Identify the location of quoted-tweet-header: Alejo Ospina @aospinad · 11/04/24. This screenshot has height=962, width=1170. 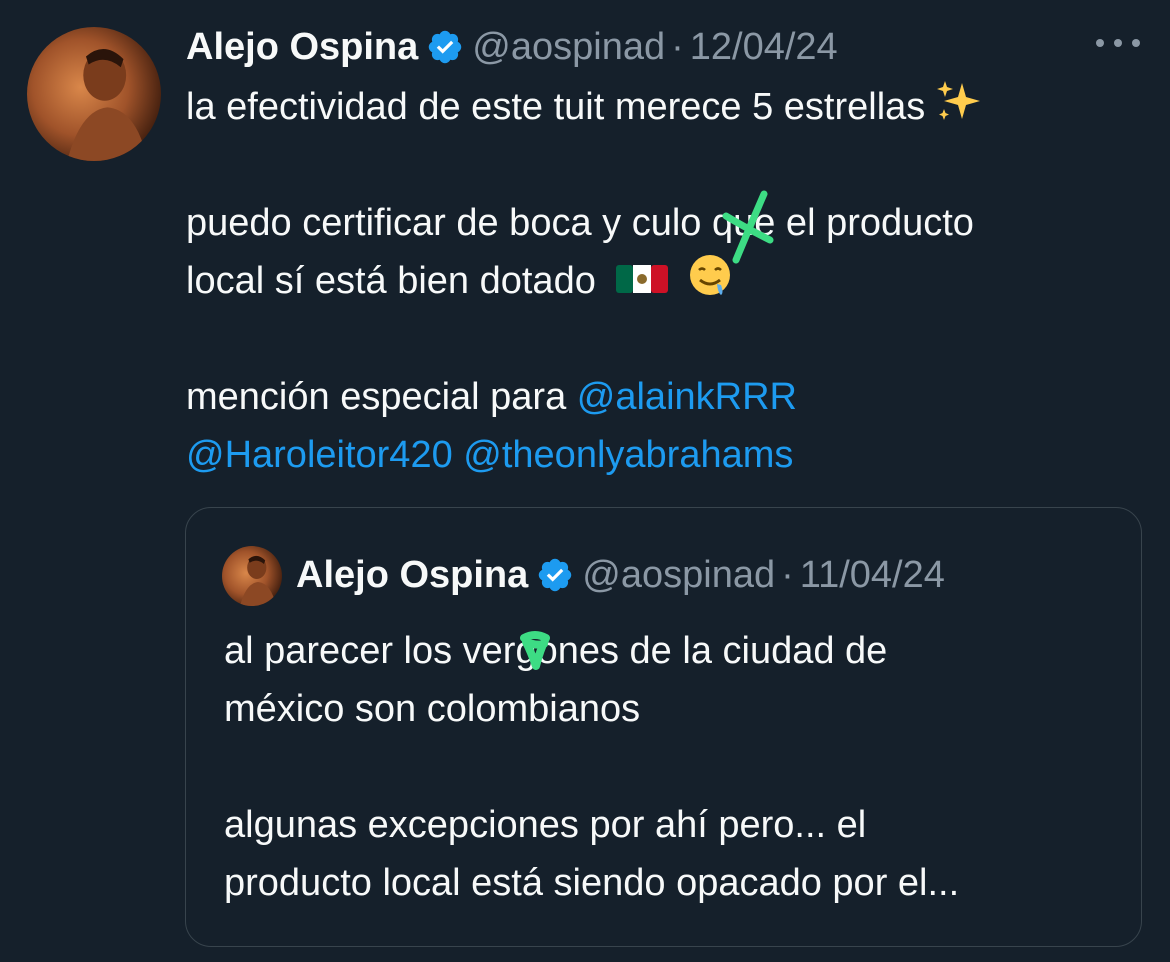
(620, 575).